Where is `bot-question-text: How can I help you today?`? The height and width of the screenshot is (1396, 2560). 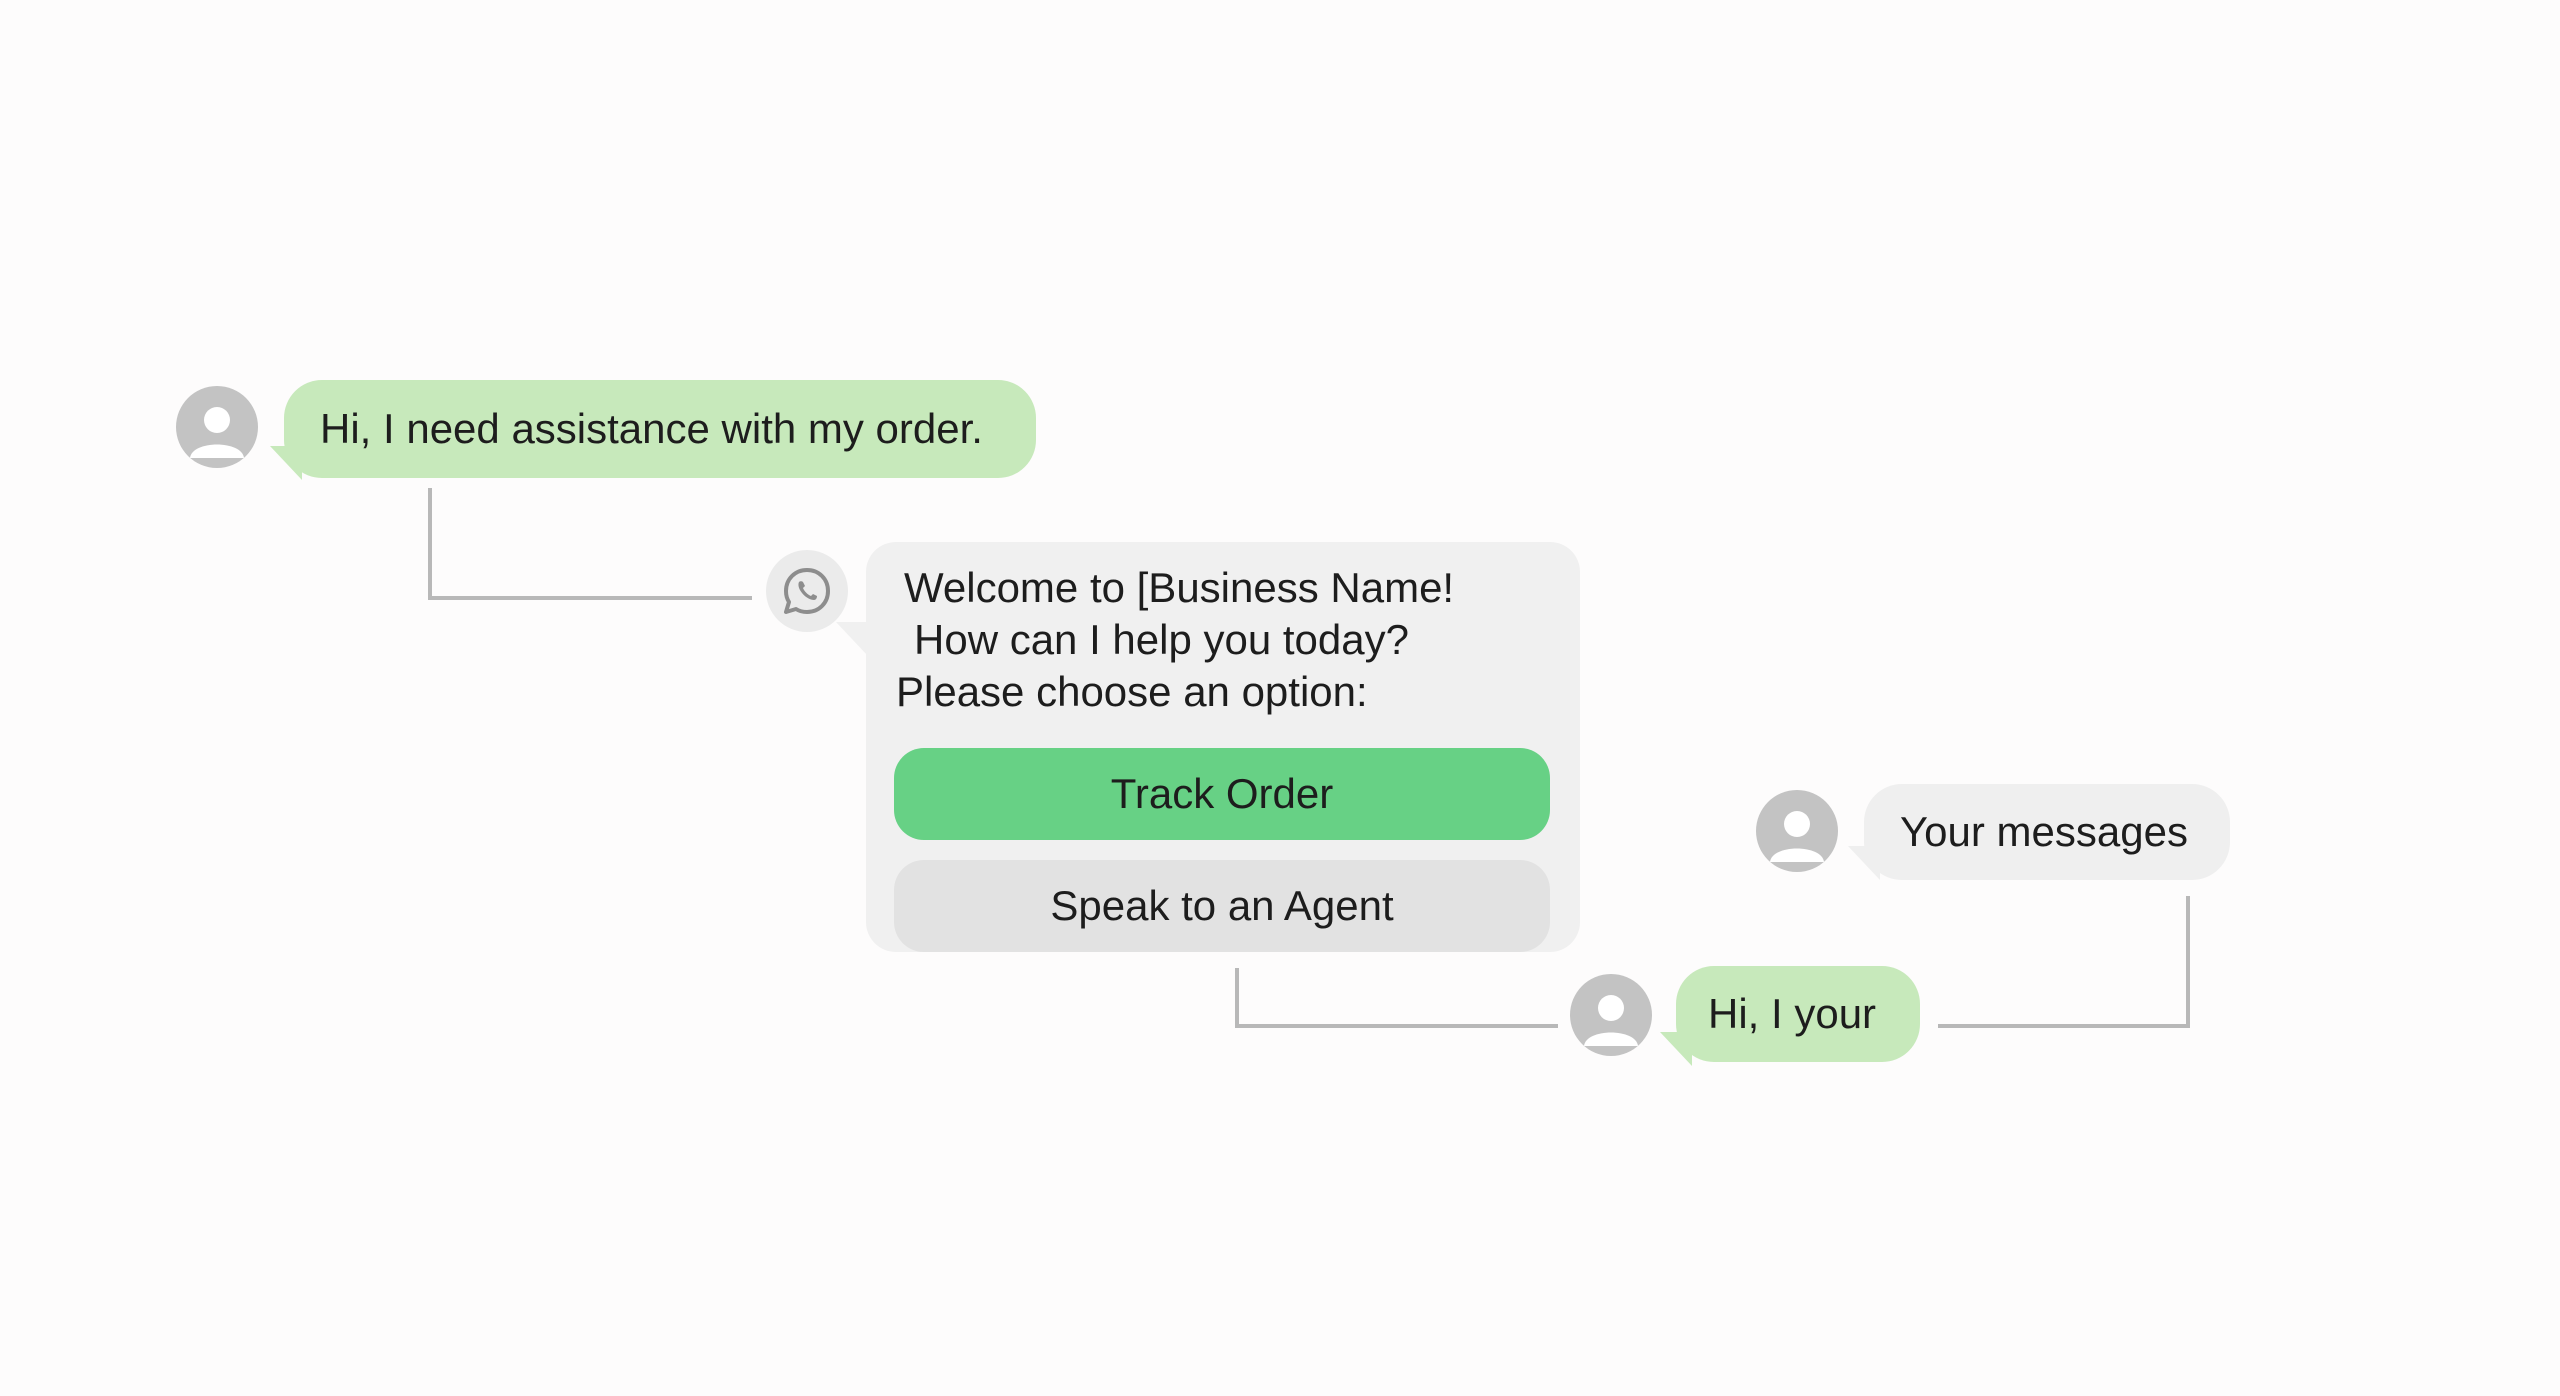
bot-question-text: How can I help you today? is located at coordinates (1161, 639).